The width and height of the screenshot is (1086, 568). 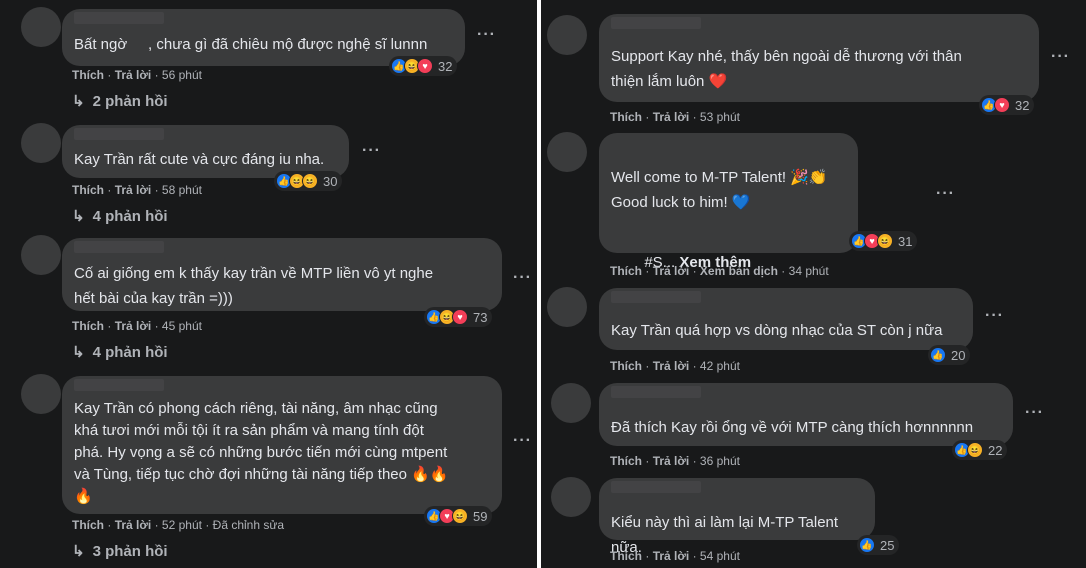 I want to click on reaction-summary: 👍 😆 ♥ 32, so click(x=423, y=66).